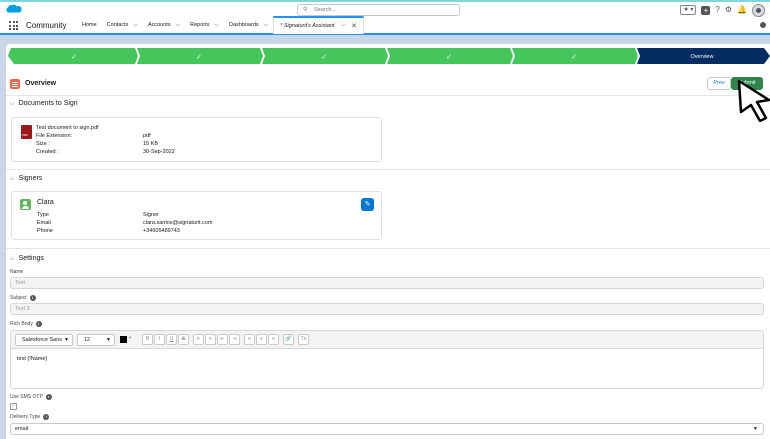  What do you see at coordinates (200, 25) in the screenshot?
I see `nav-item-label: Reports` at bounding box center [200, 25].